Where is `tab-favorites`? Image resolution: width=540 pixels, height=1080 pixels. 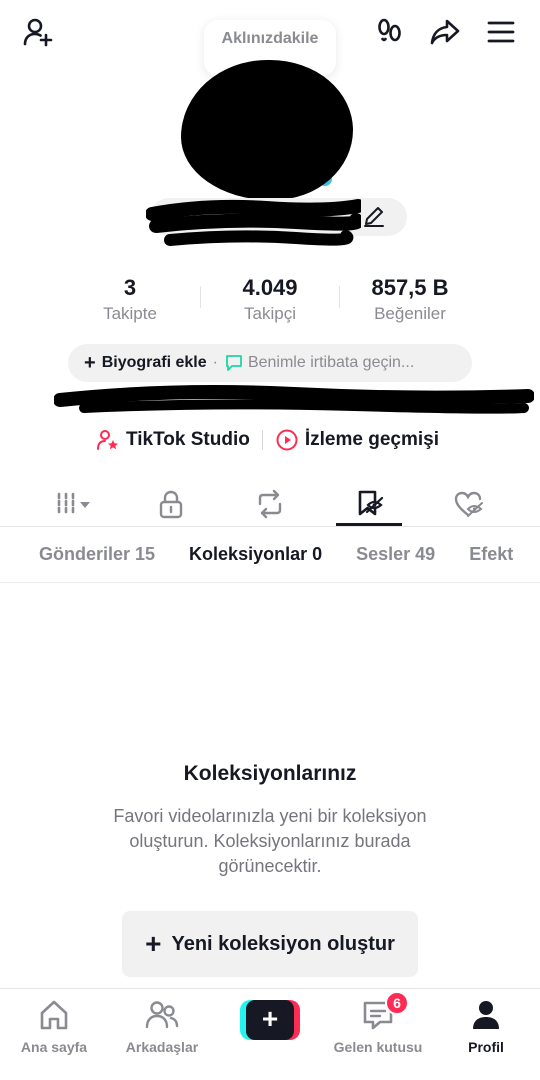 tab-favorites is located at coordinates (369, 504).